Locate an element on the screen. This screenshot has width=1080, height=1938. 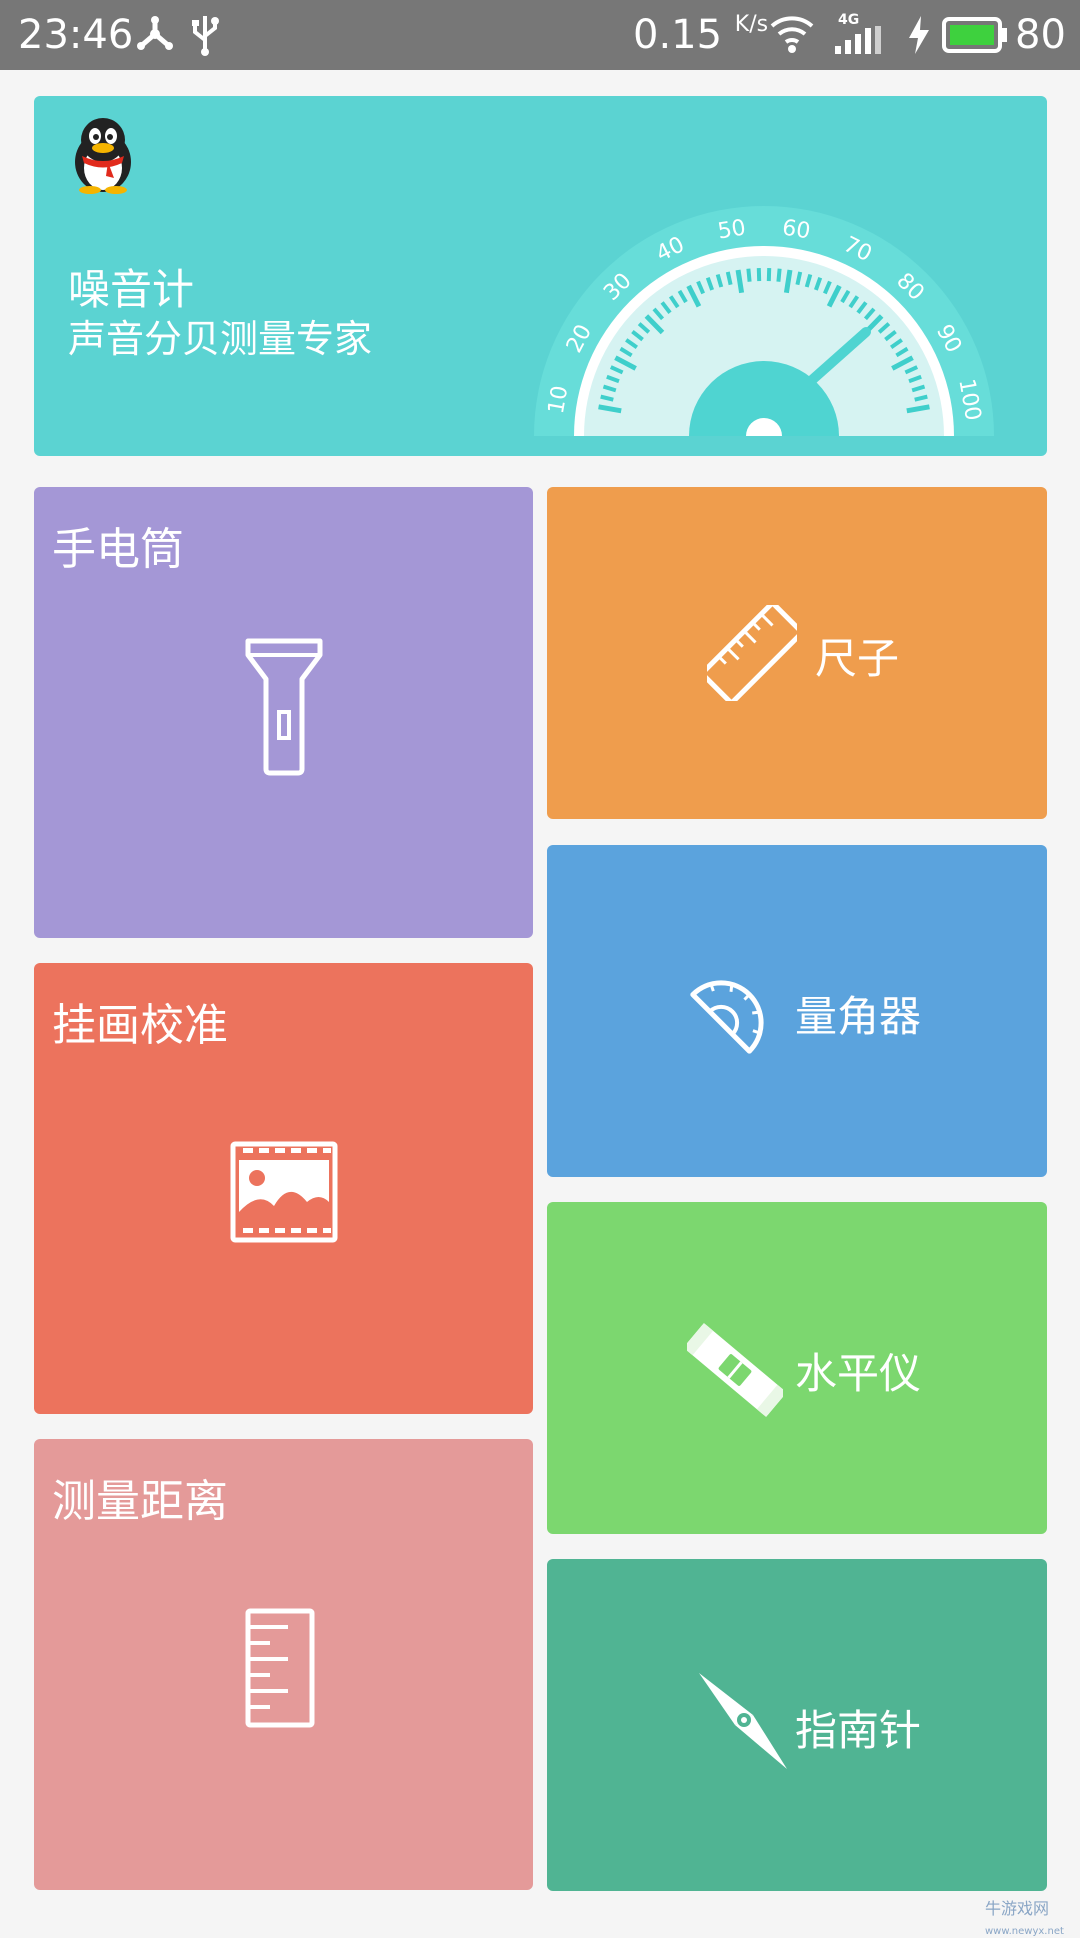
distance-label: 测量距离 is located at coordinates (140, 1497).